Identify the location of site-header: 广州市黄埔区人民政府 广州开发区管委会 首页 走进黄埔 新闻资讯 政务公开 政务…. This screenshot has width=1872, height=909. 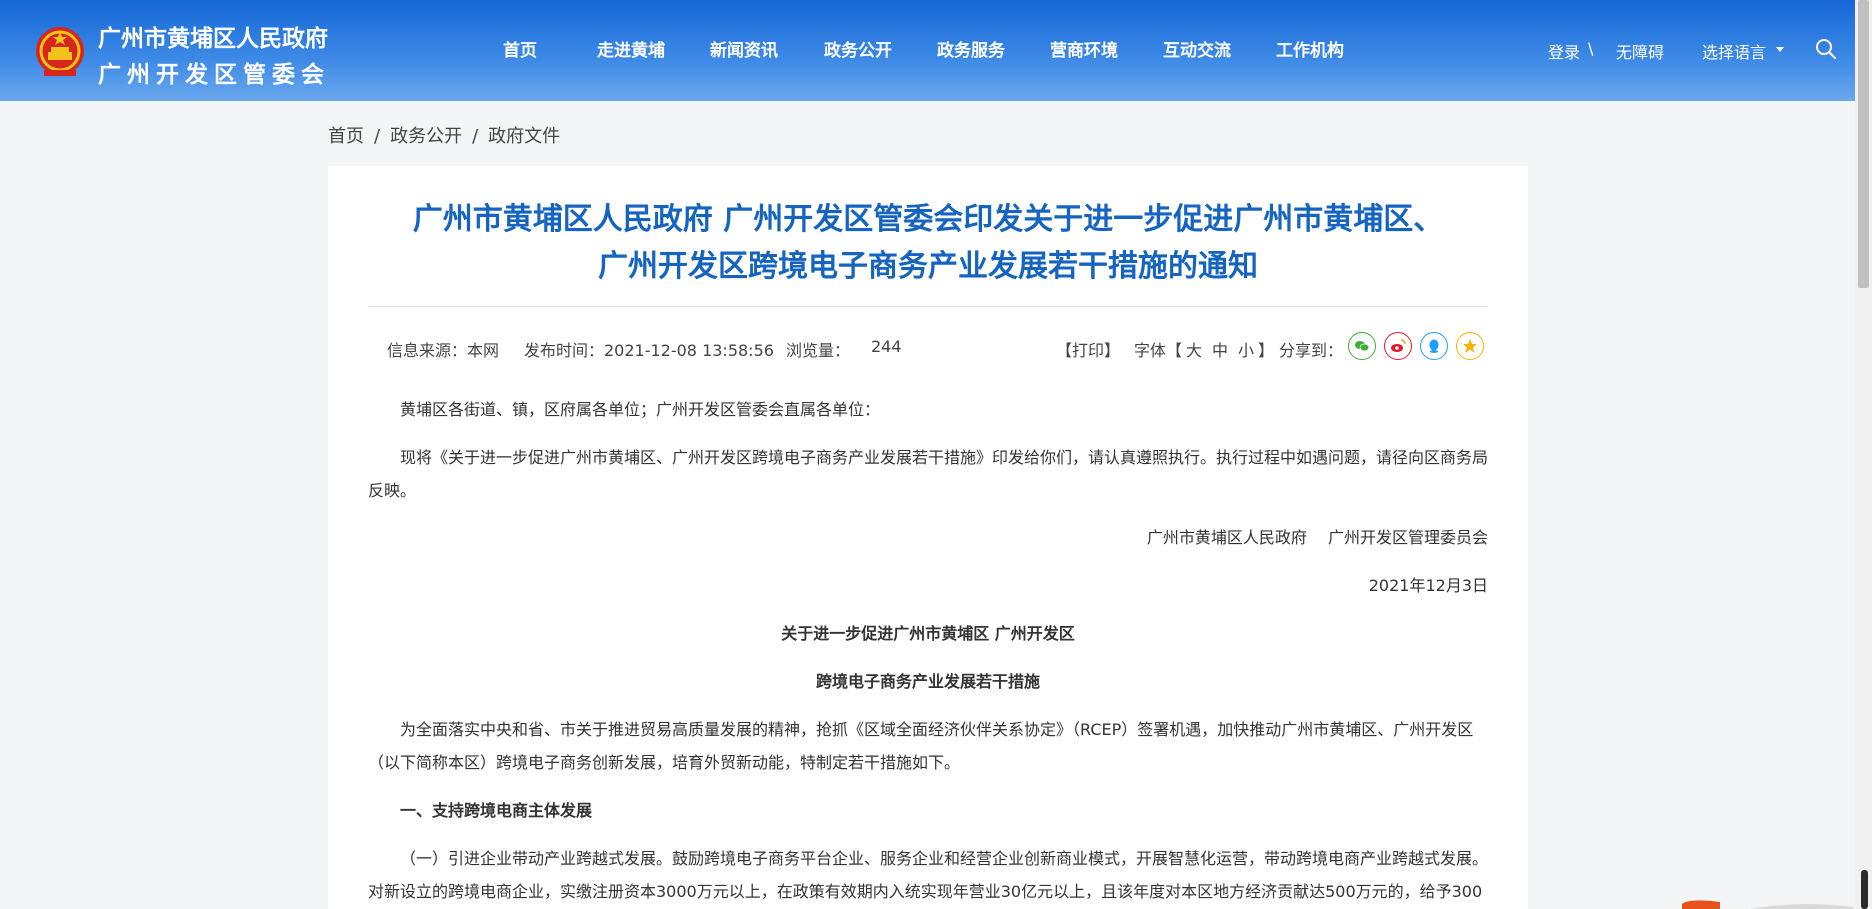
(927, 50).